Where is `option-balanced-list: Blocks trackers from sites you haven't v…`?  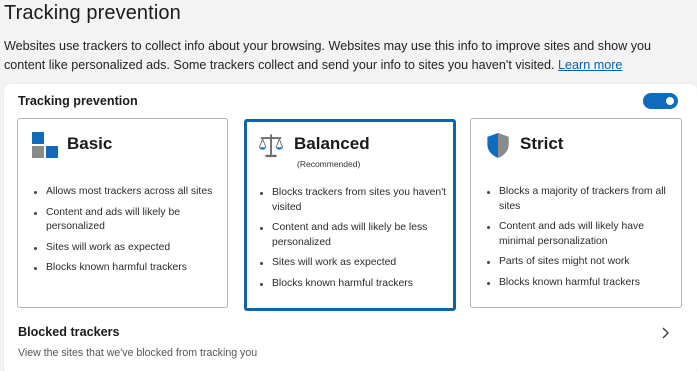
option-balanced-list: Blocks trackers from sites you haven't v… is located at coordinates (354, 241).